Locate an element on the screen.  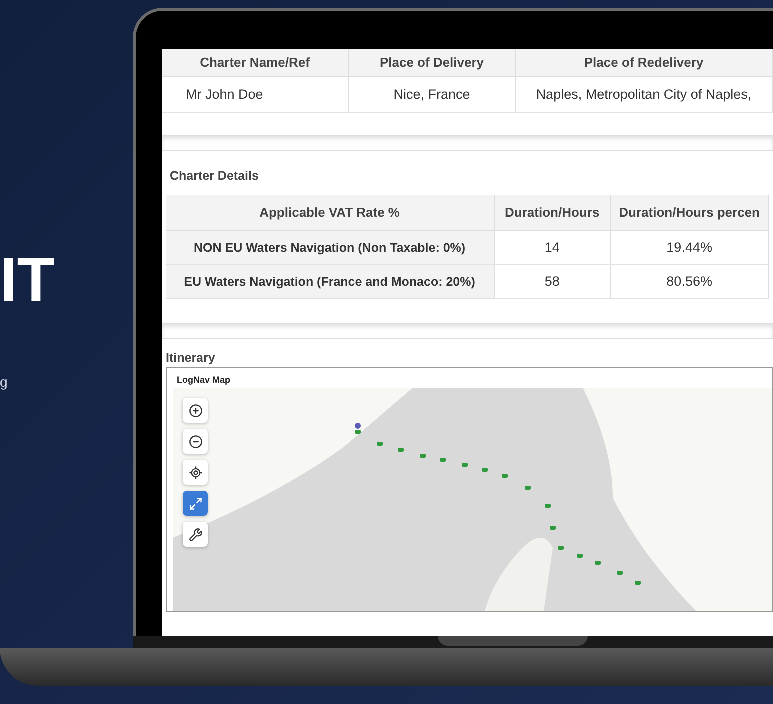
table-cell: 19.44% is located at coordinates (689, 247).